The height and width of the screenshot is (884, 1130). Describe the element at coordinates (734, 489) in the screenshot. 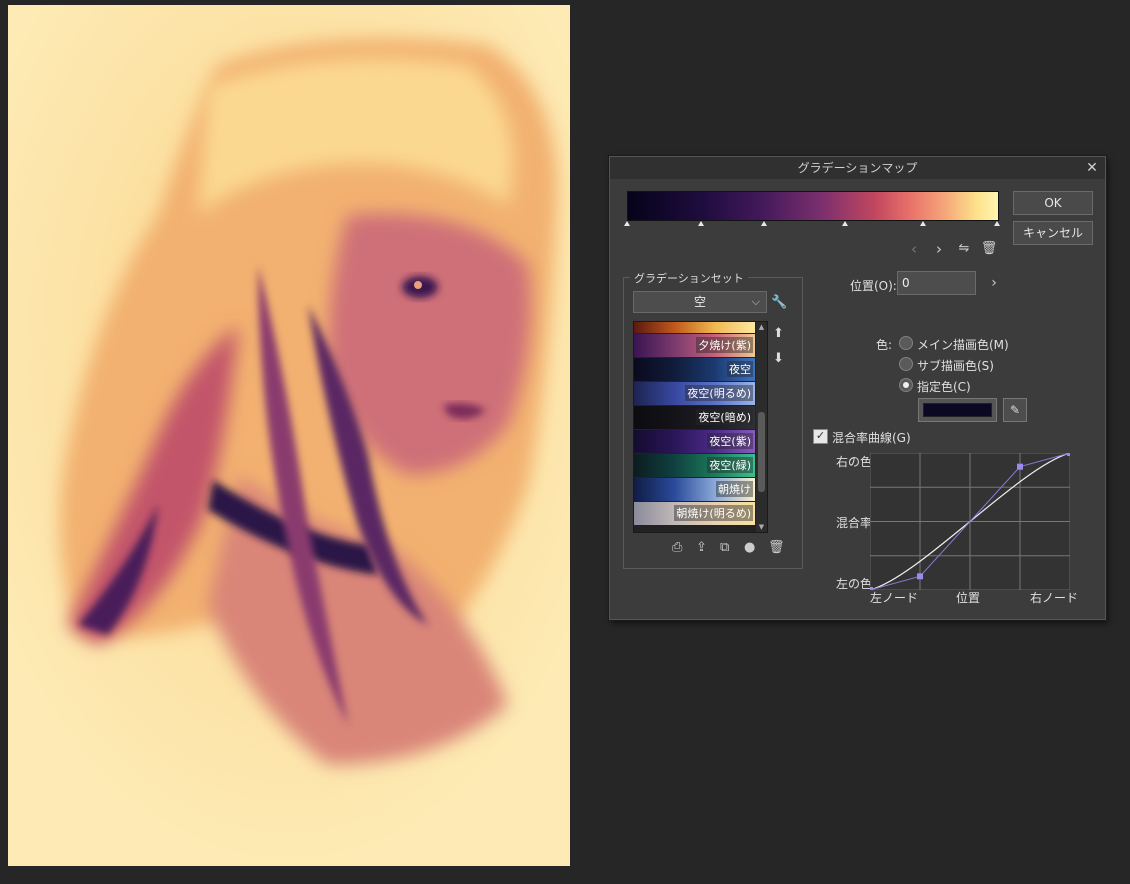

I see `gradient-preset-label: 朝焼け` at that location.